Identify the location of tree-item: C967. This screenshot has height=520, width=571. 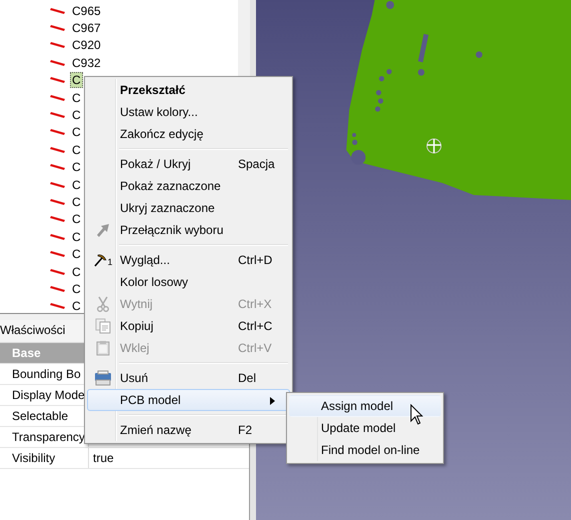
(86, 28).